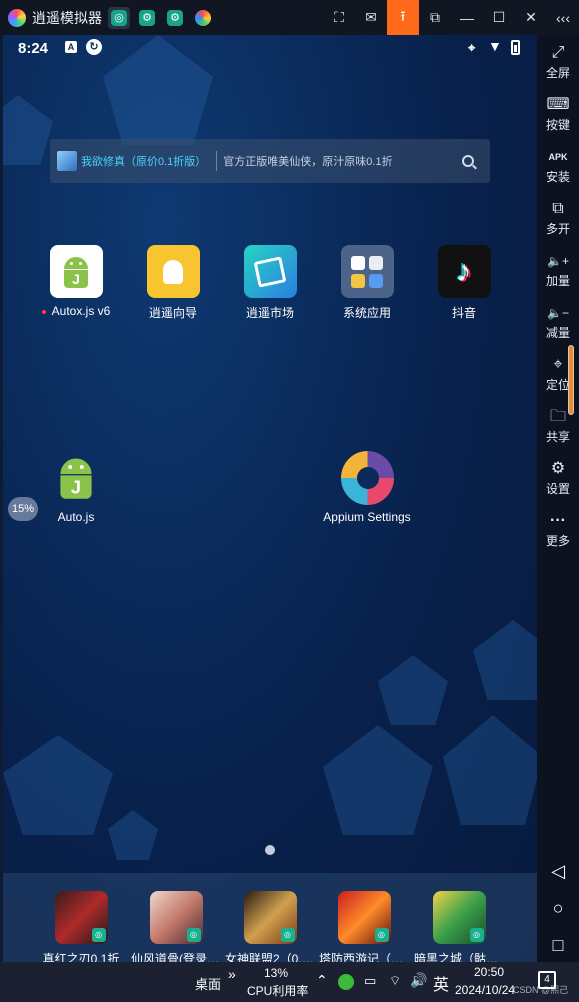 This screenshot has height=1002, width=579. Describe the element at coordinates (463, 313) in the screenshot. I see `app-label: 抖音` at that location.